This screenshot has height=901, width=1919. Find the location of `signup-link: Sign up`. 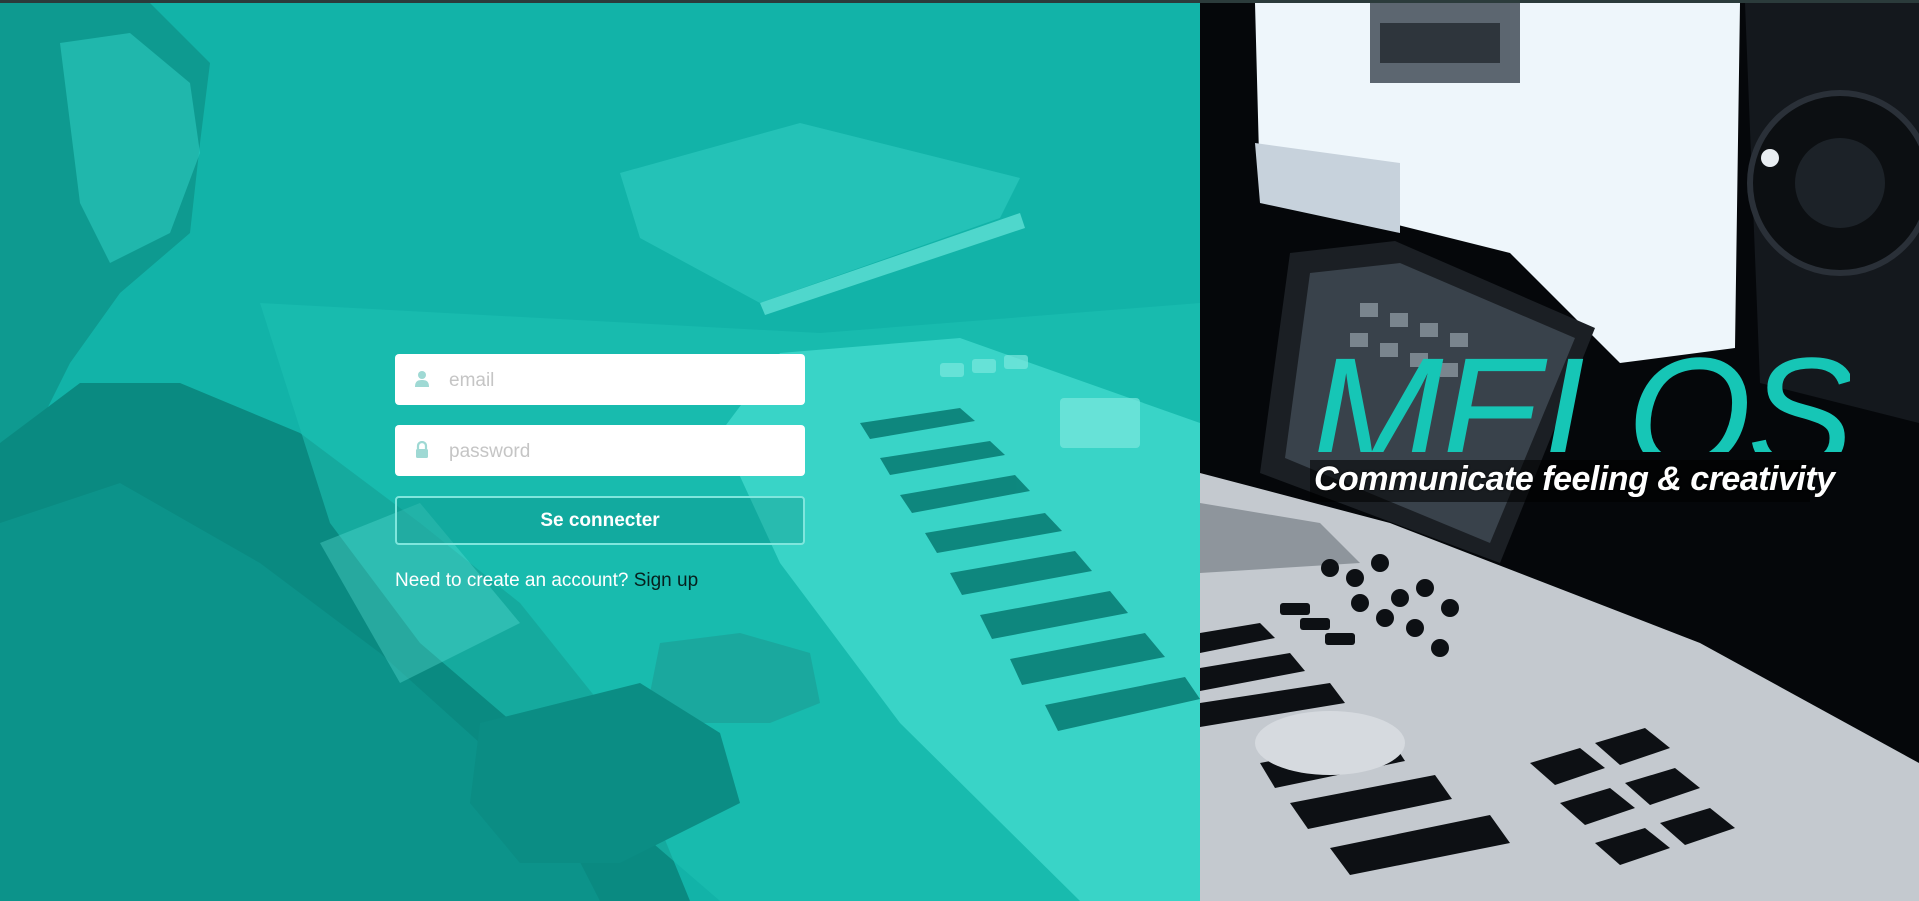

signup-link: Sign up is located at coordinates (666, 580).